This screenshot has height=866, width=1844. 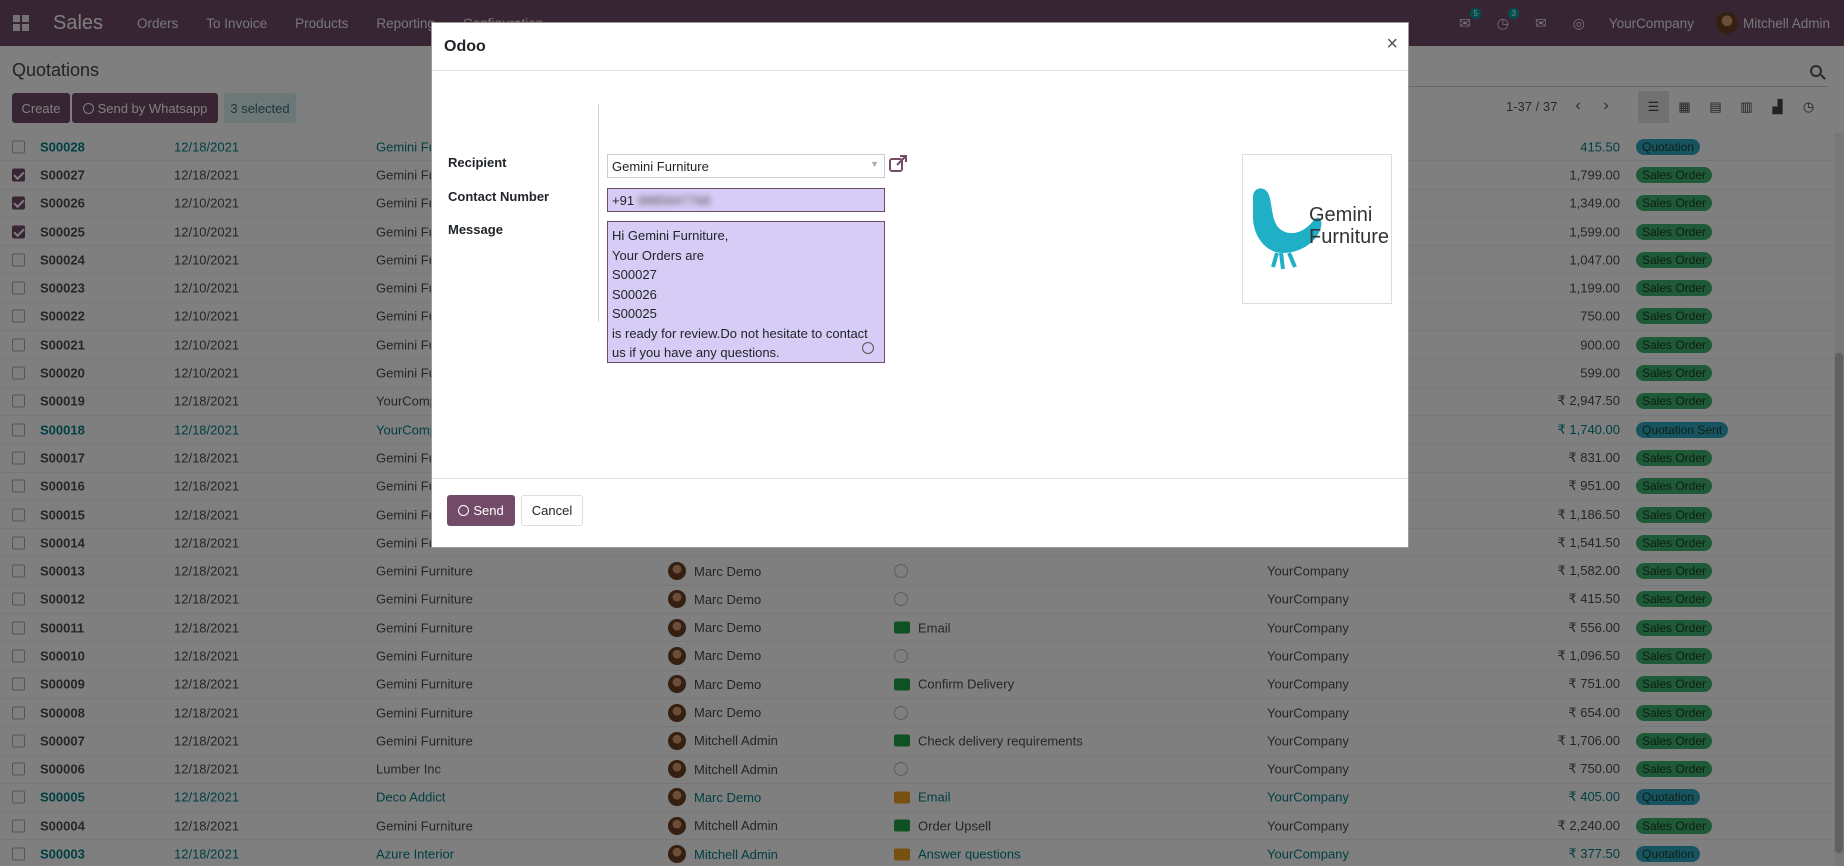 What do you see at coordinates (746, 166) in the screenshot?
I see `recipient-select: Gemini Furniture ▼` at bounding box center [746, 166].